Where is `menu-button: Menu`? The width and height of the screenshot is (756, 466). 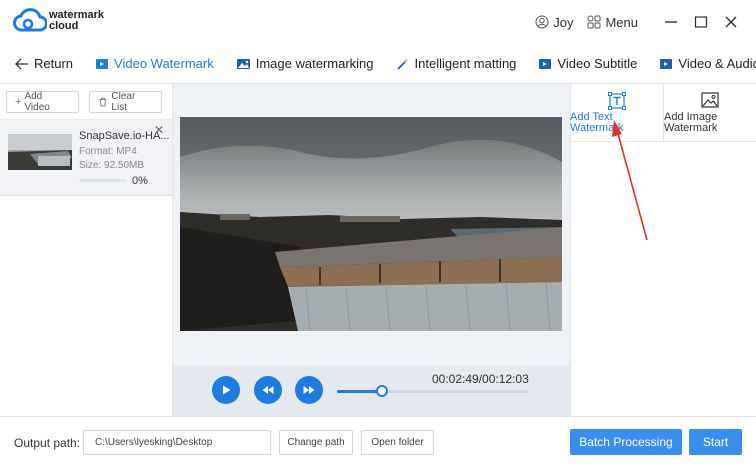
menu-button: Menu is located at coordinates (612, 22).